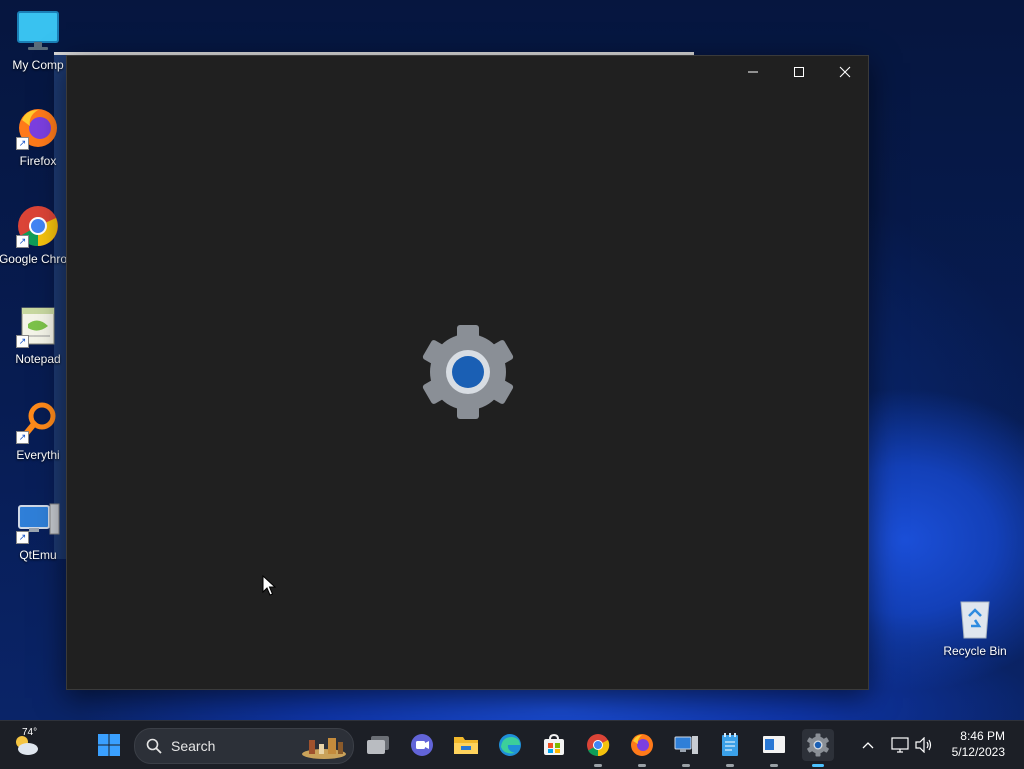 This screenshot has width=1024, height=769. I want to click on gear-icon, so click(818, 745).